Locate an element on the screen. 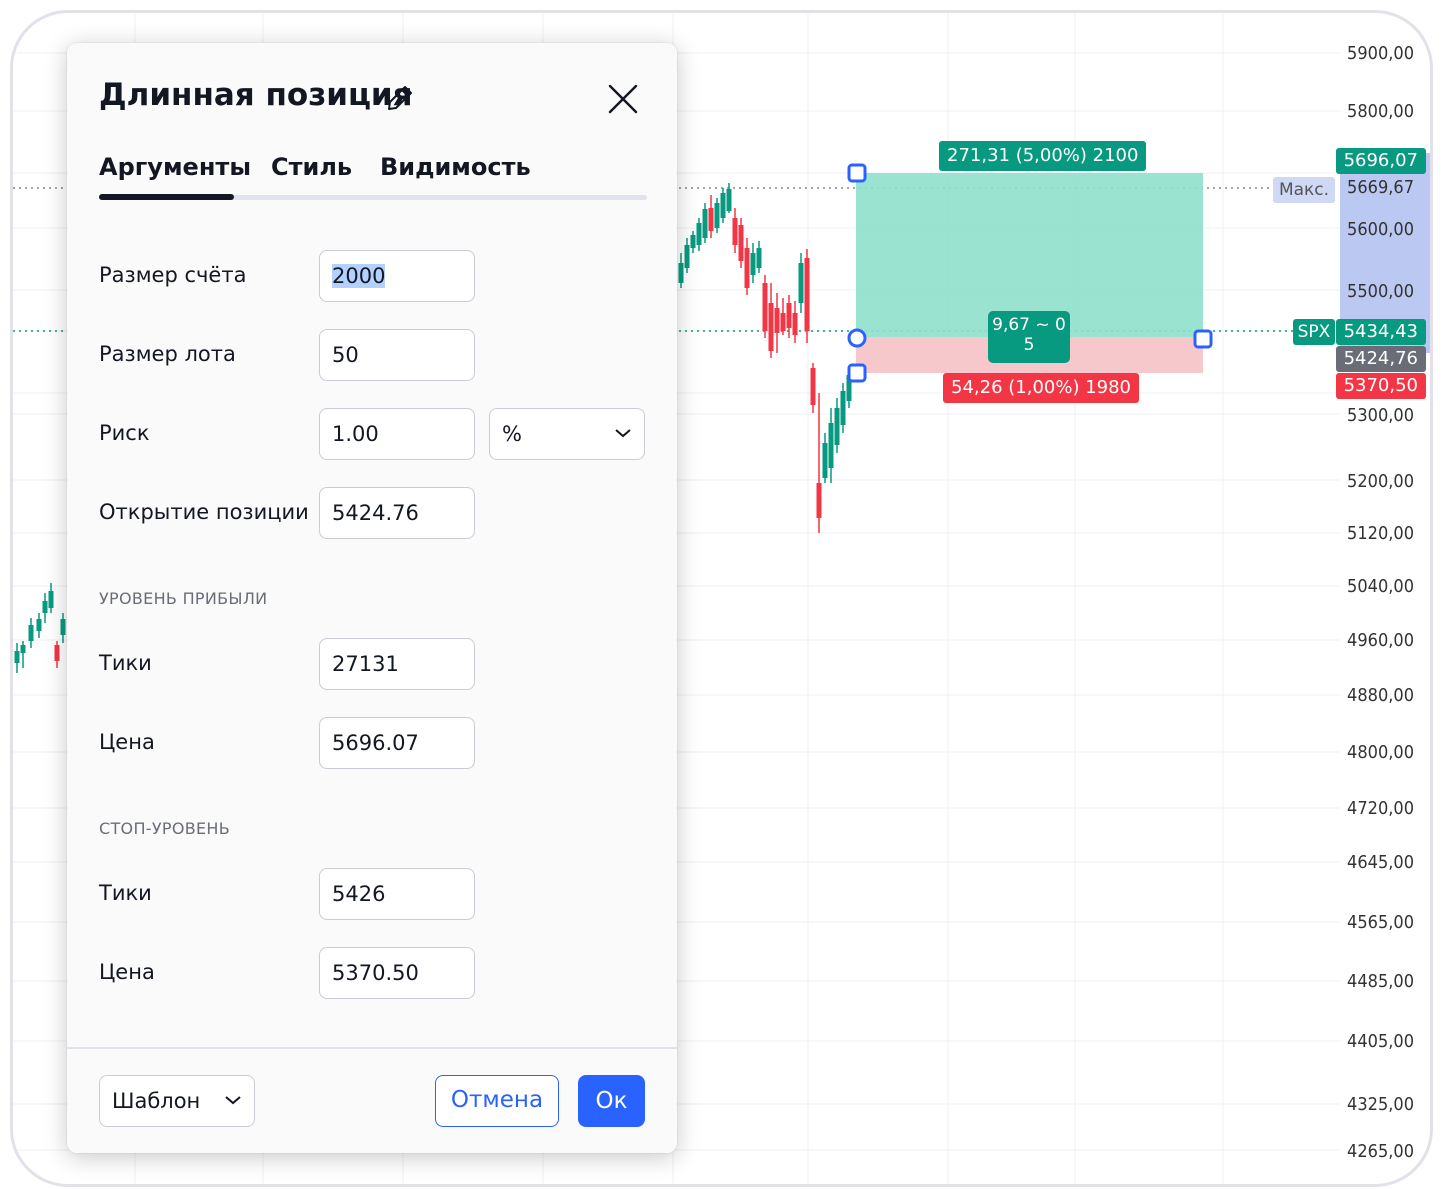  price-axis-label: 4325,00 is located at coordinates (1380, 1104).